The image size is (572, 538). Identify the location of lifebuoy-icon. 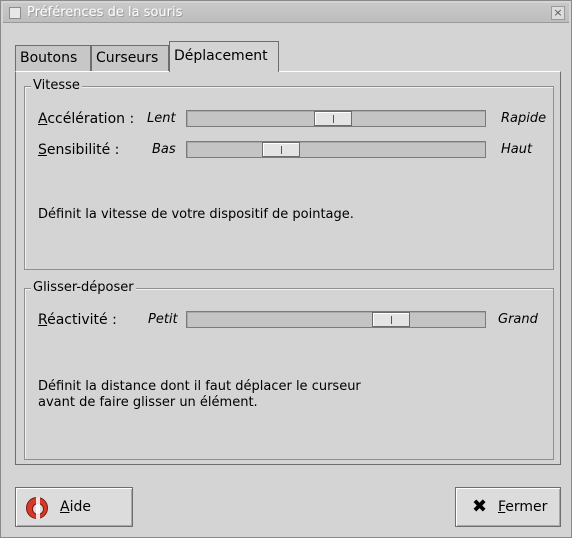
(37, 508).